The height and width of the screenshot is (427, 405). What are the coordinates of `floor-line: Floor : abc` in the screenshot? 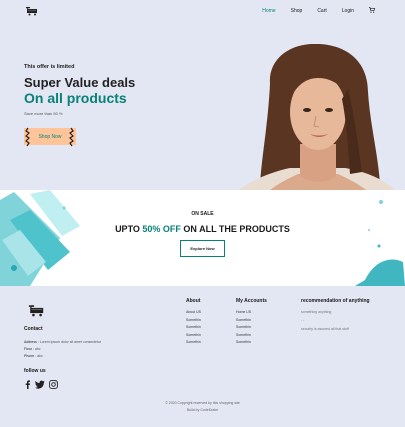 It's located at (32, 349).